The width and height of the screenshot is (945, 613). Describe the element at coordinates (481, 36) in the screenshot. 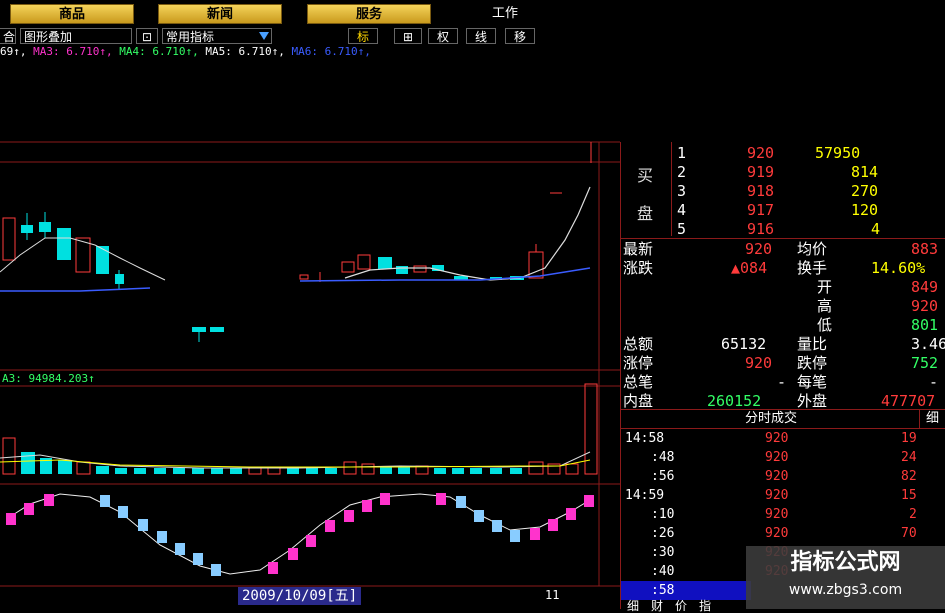

I see `line-button: 线` at that location.